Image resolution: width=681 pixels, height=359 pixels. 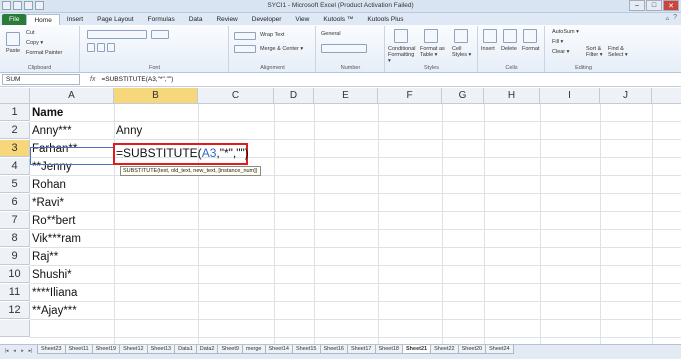 What do you see at coordinates (565, 32) in the screenshot?
I see `autosum-button: AutoSum ▾` at bounding box center [565, 32].